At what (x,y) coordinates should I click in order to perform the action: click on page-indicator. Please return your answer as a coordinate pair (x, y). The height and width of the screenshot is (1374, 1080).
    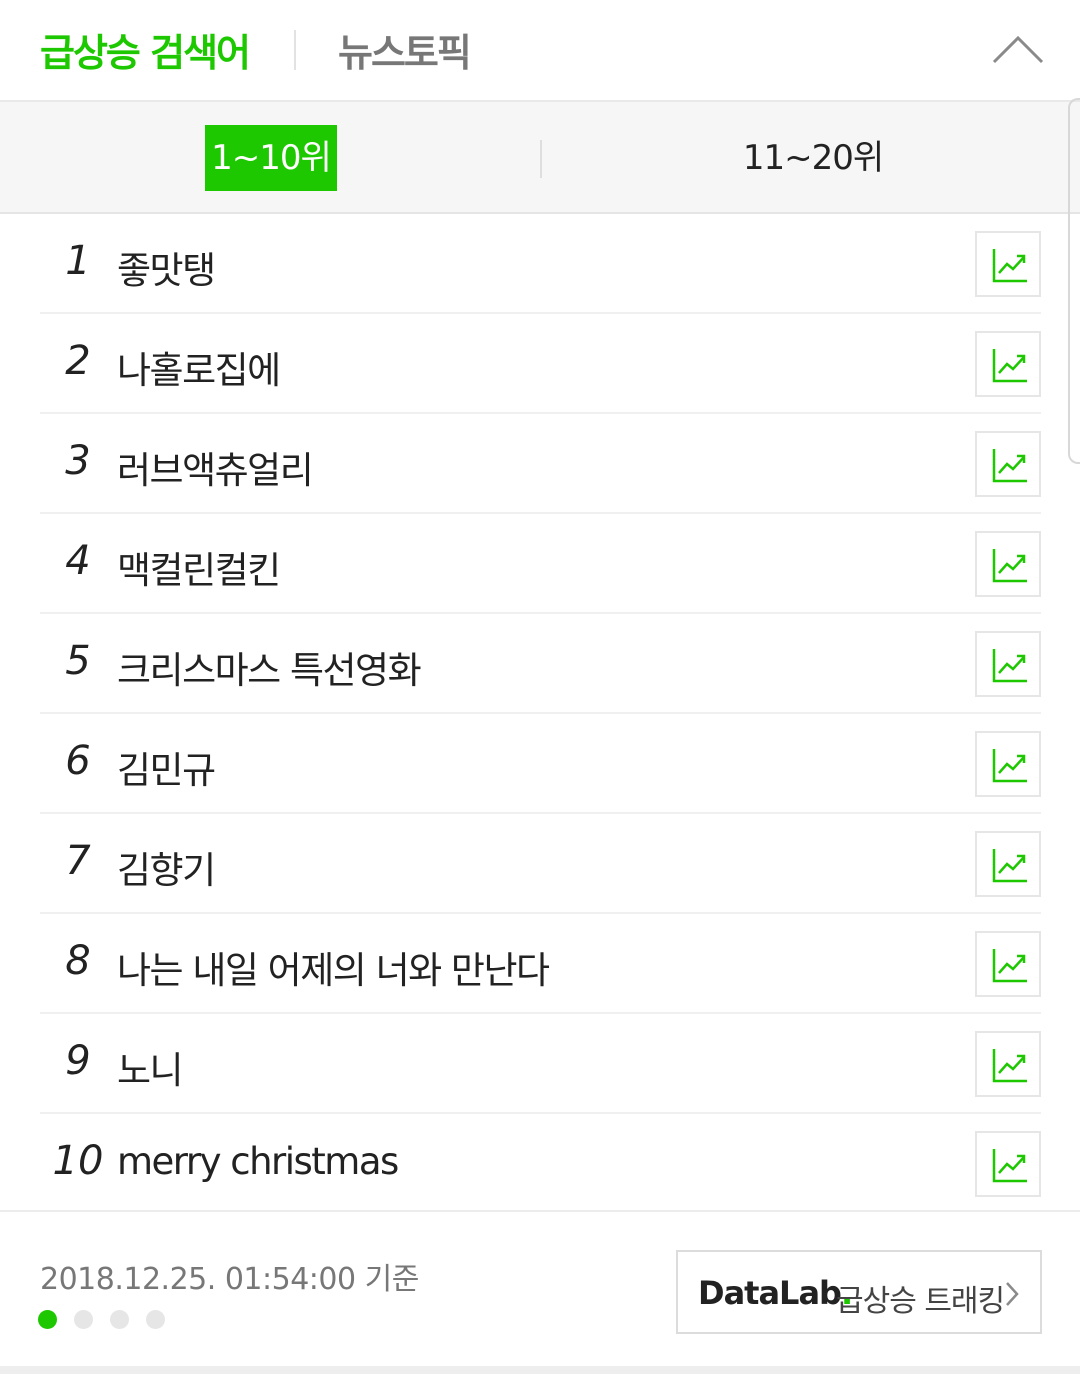
    Looking at the image, I should click on (110, 1321).